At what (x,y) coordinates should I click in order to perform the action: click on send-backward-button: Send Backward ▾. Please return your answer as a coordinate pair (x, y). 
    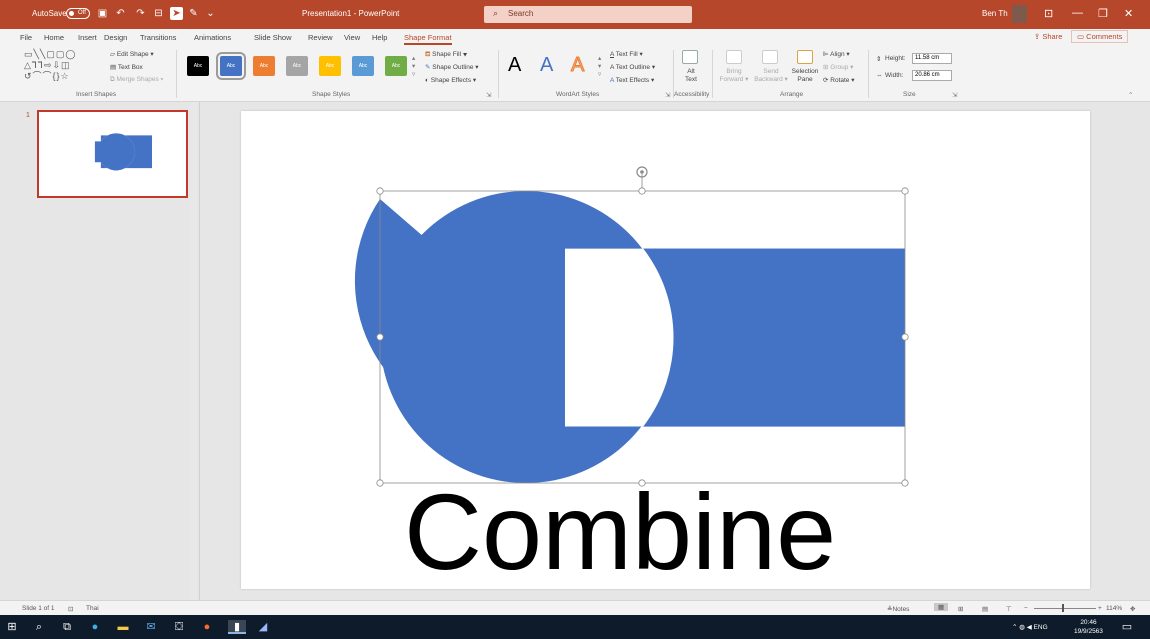
    Looking at the image, I should click on (771, 76).